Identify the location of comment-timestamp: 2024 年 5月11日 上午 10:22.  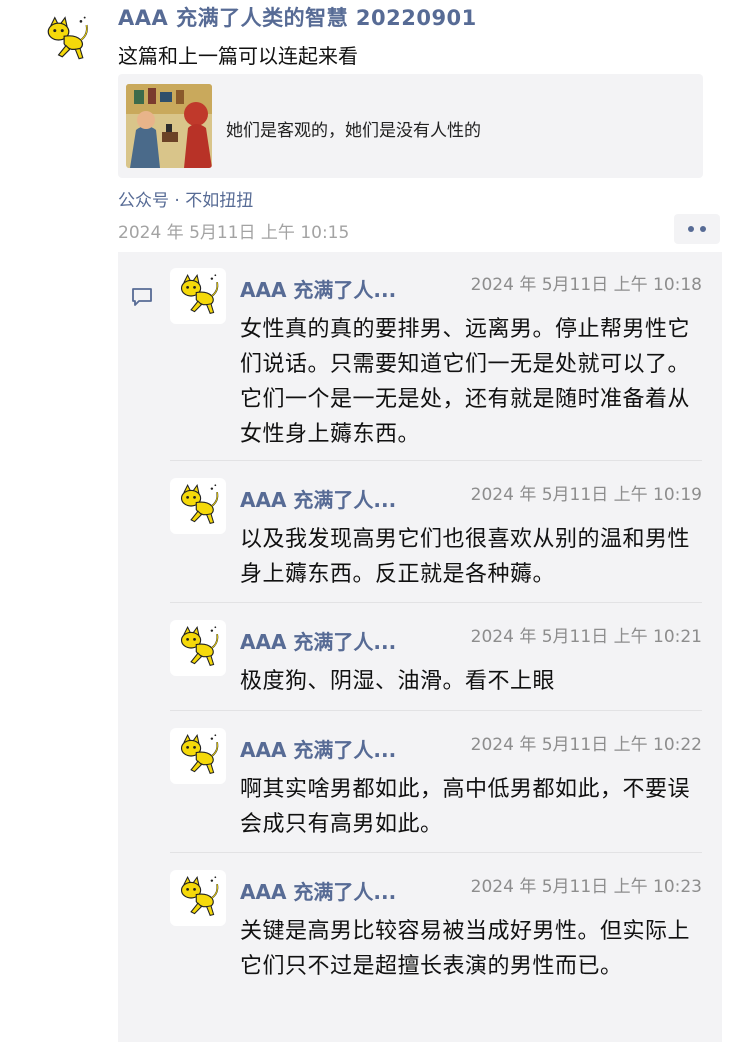
(586, 745).